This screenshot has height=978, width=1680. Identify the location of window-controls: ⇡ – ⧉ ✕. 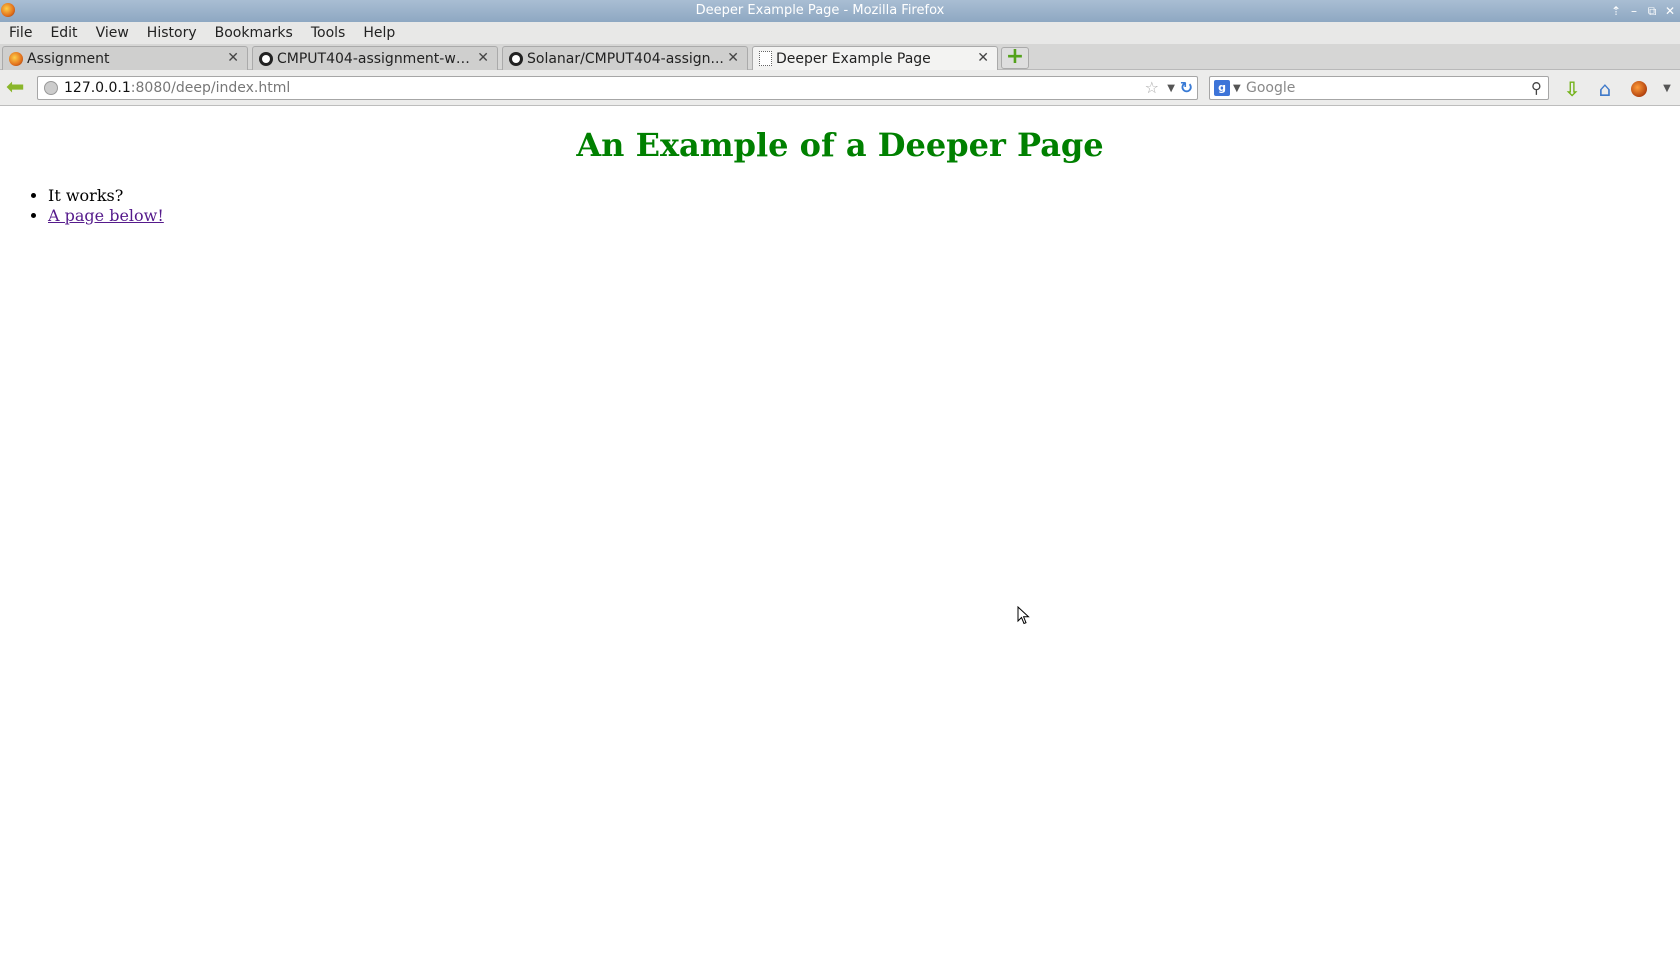
(1643, 11).